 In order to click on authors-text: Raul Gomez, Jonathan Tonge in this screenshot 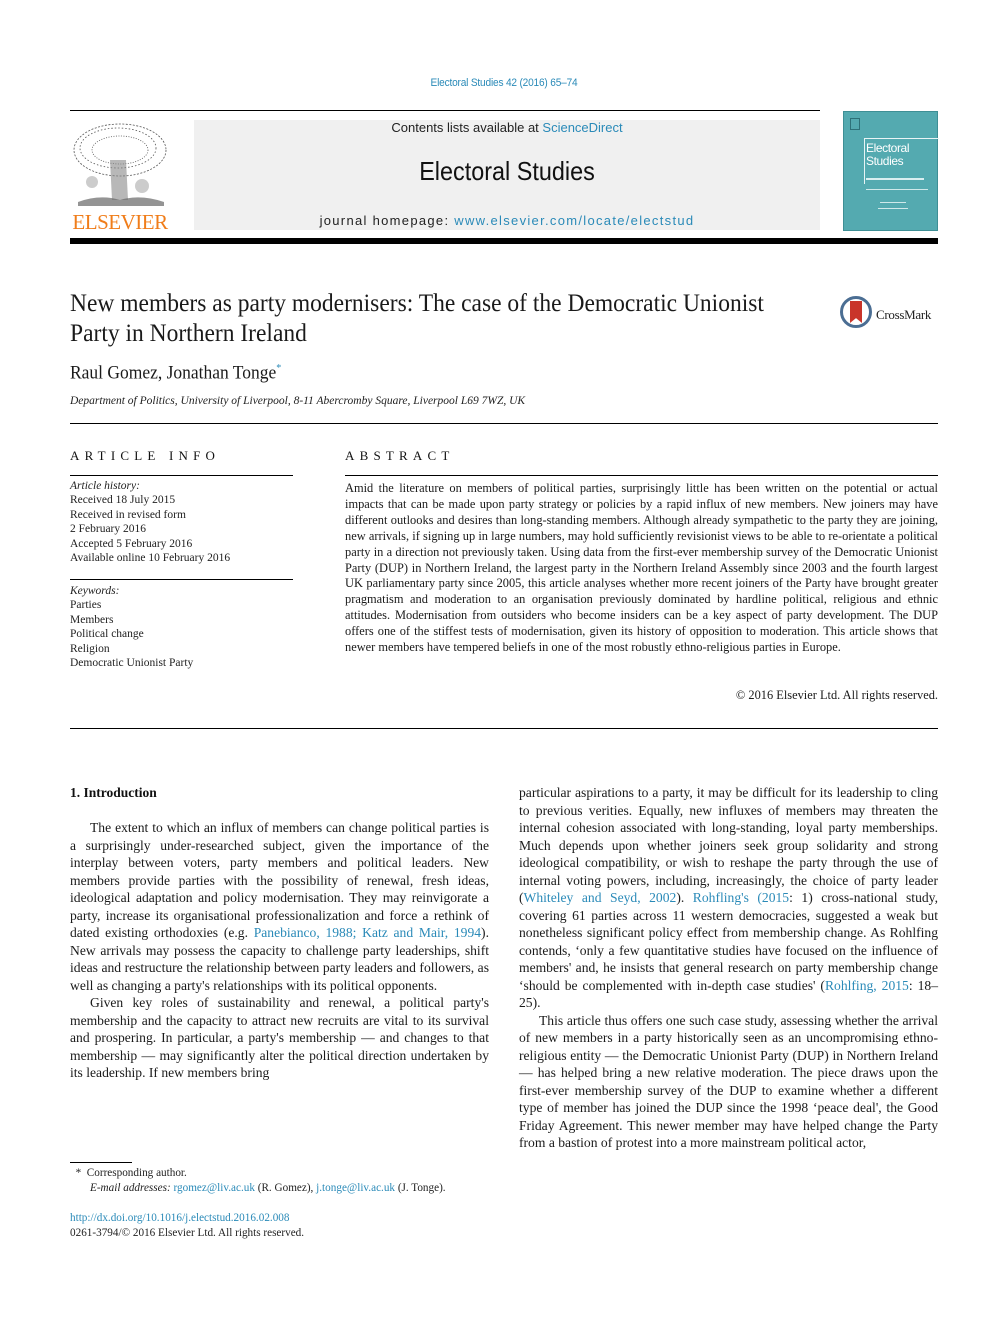, I will do `click(173, 373)`.